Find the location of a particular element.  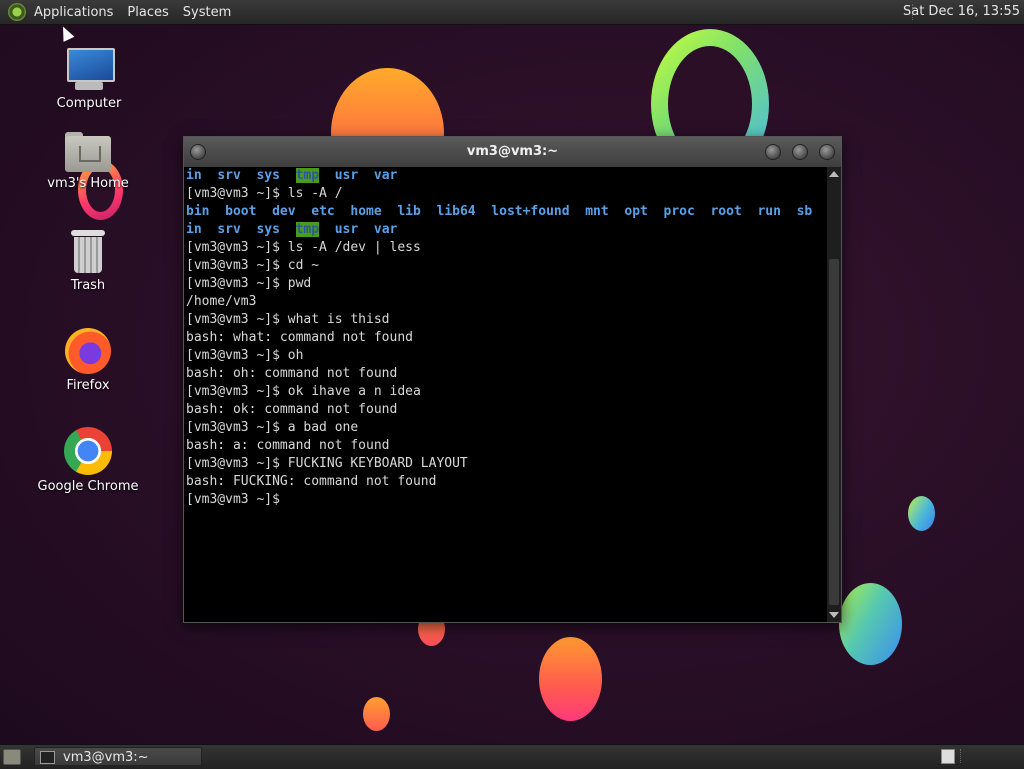

maximize-button is located at coordinates (800, 152).